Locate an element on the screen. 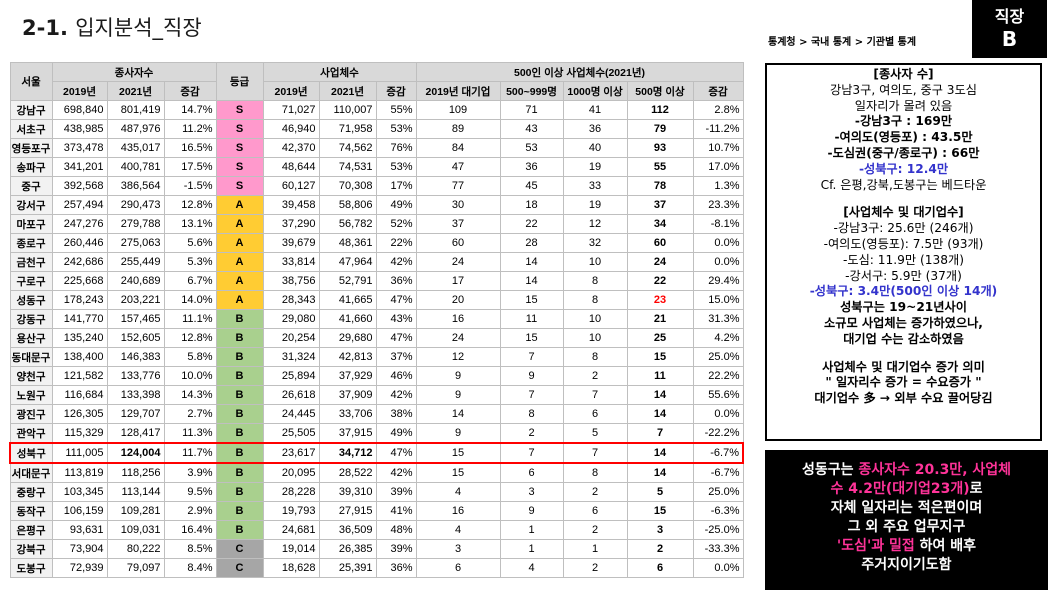 The height and width of the screenshot is (597, 1055). cell-b21: 39,310 is located at coordinates (347, 492).